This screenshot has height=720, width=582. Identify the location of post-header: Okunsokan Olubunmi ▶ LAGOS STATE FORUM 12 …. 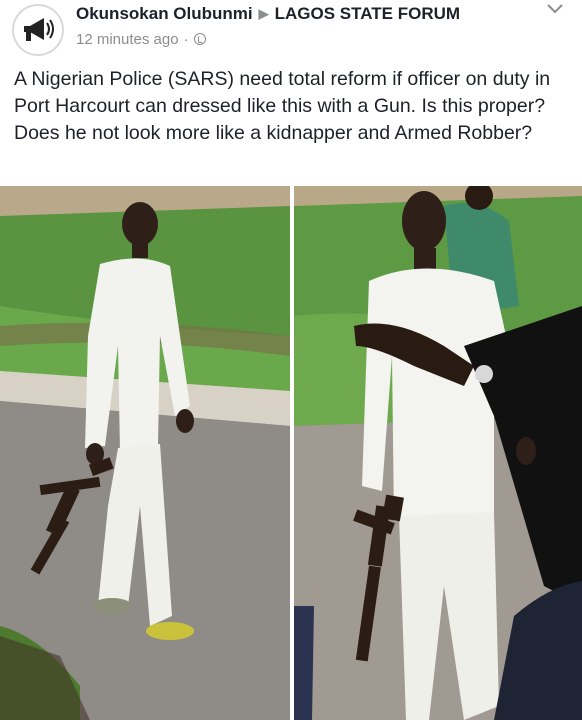
(291, 30).